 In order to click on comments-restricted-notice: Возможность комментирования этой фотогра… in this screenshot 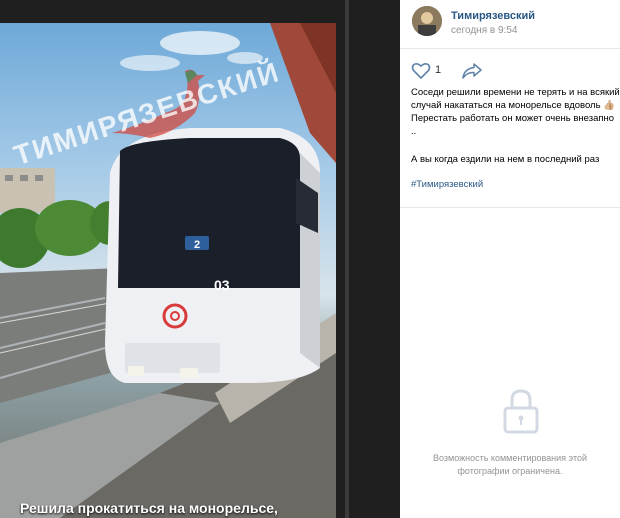, I will do `click(510, 464)`.